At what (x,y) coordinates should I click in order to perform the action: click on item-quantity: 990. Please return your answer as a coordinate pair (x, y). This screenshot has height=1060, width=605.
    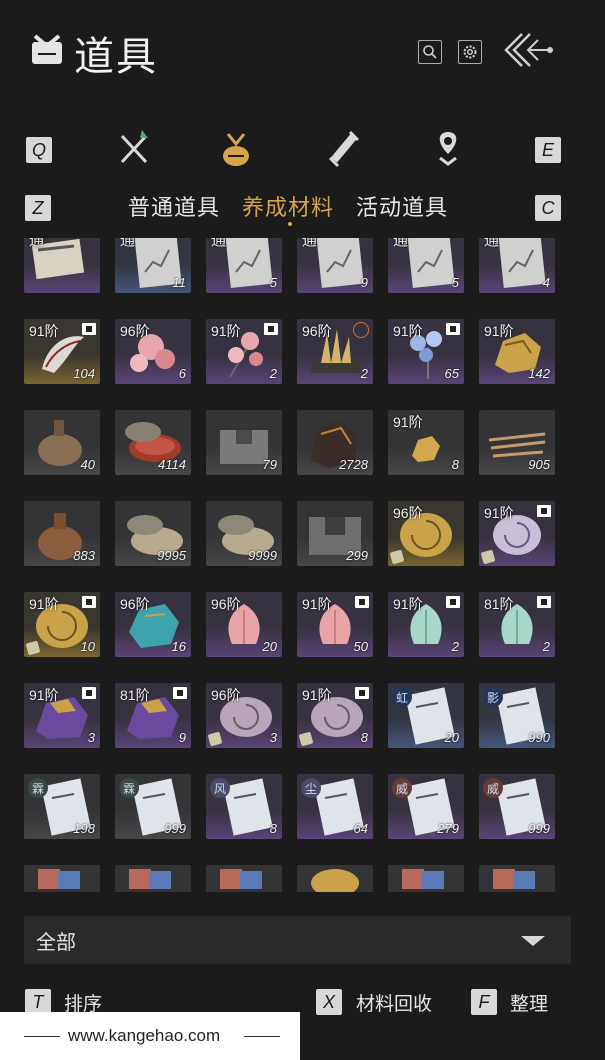
    Looking at the image, I should click on (539, 737).